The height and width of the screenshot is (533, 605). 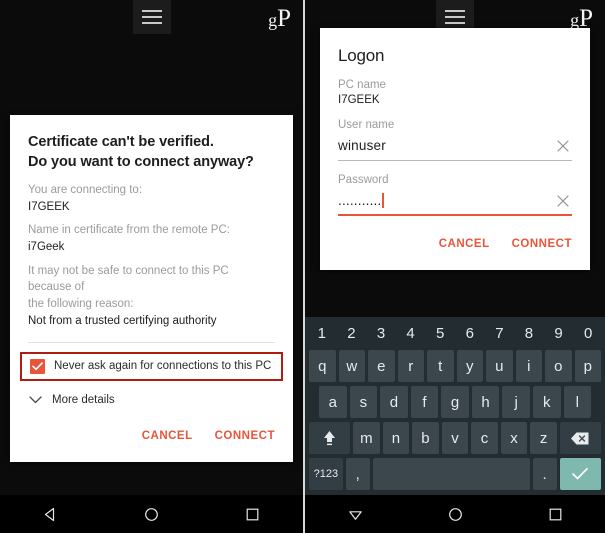 What do you see at coordinates (464, 244) in the screenshot?
I see `logon-cancel-button: CANCEL` at bounding box center [464, 244].